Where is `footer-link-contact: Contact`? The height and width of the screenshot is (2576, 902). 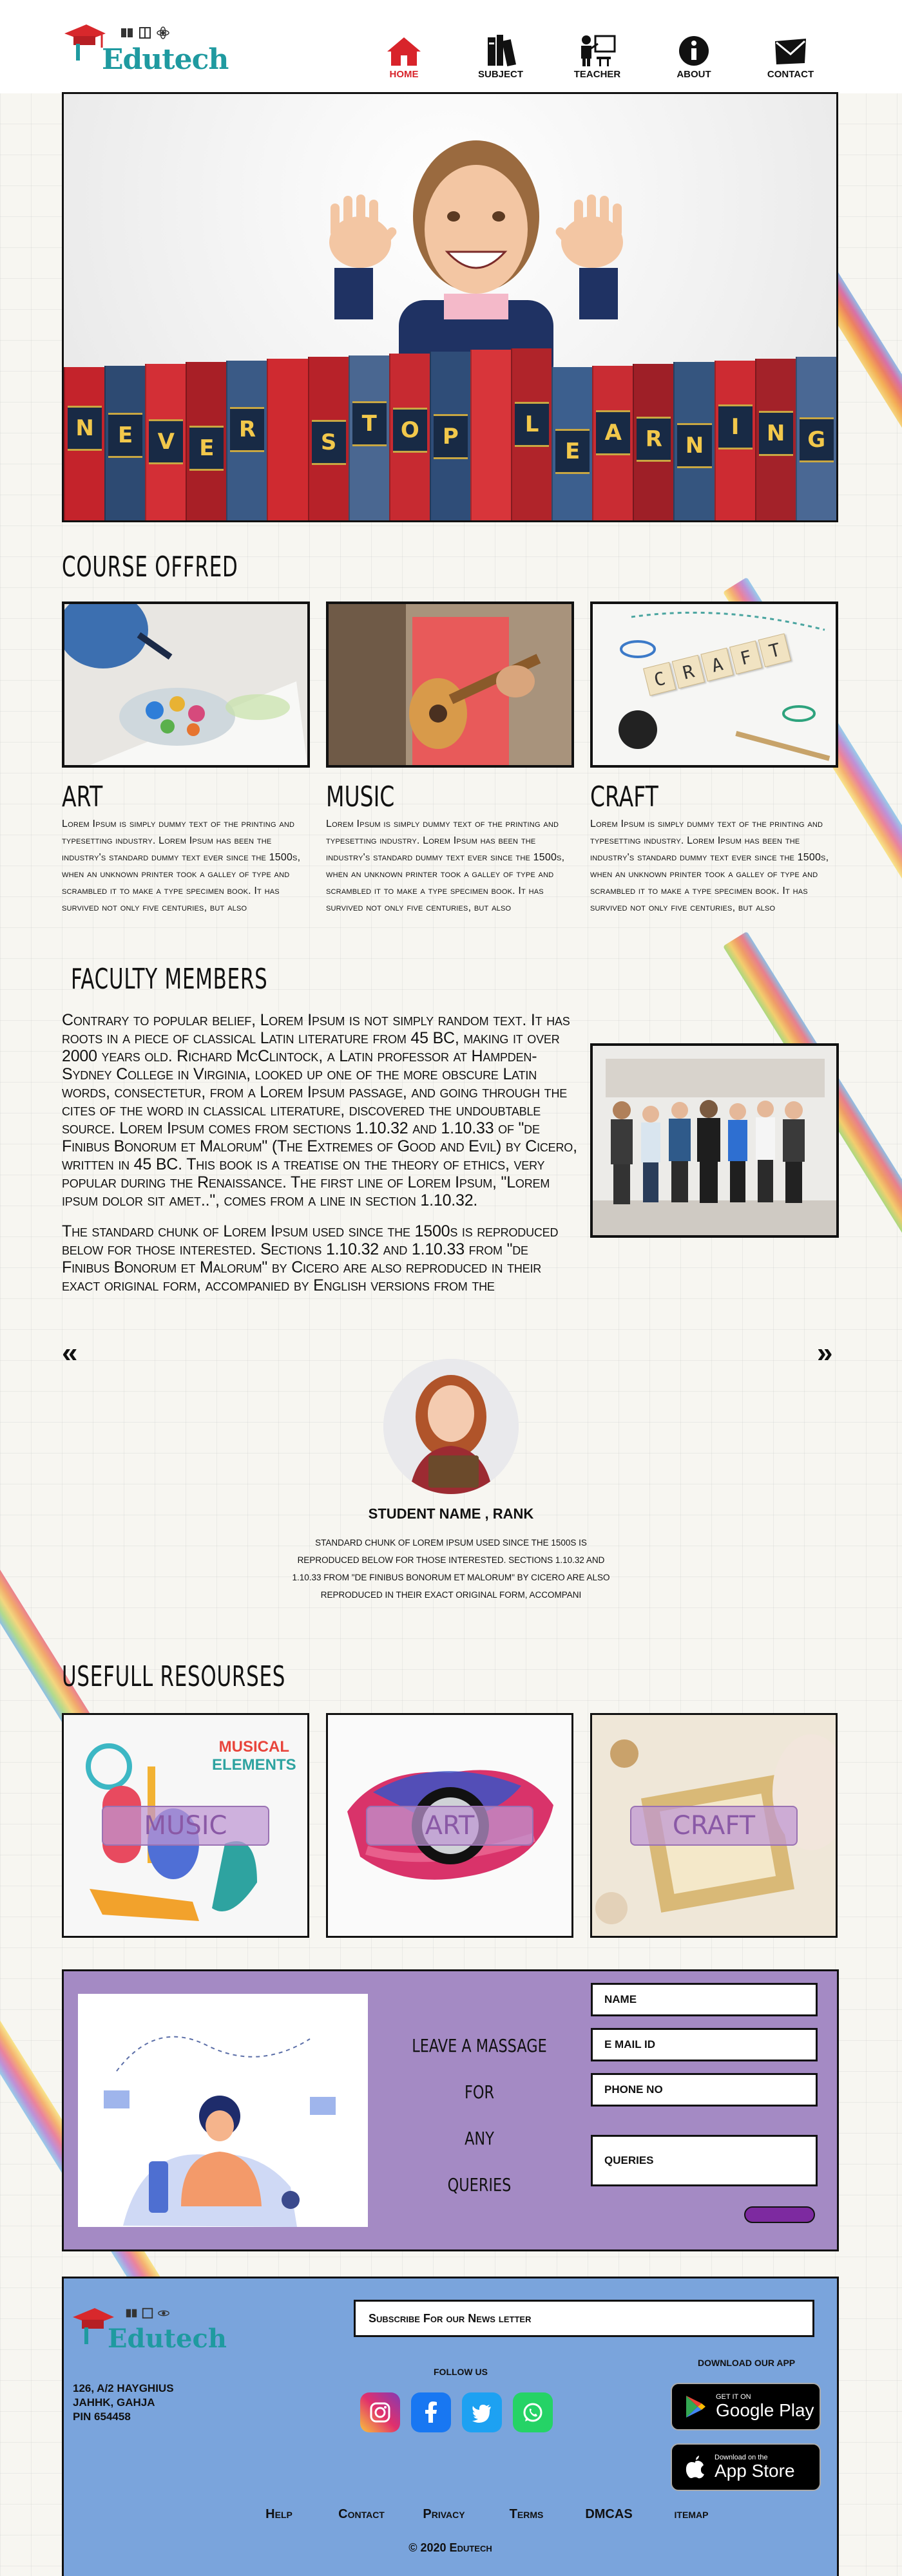
footer-link-contact: Contact is located at coordinates (361, 2514).